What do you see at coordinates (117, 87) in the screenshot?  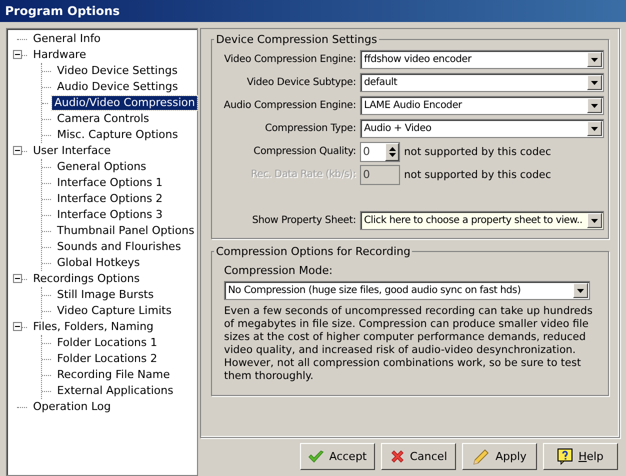 I see `tree-item: Audio Device Settings` at bounding box center [117, 87].